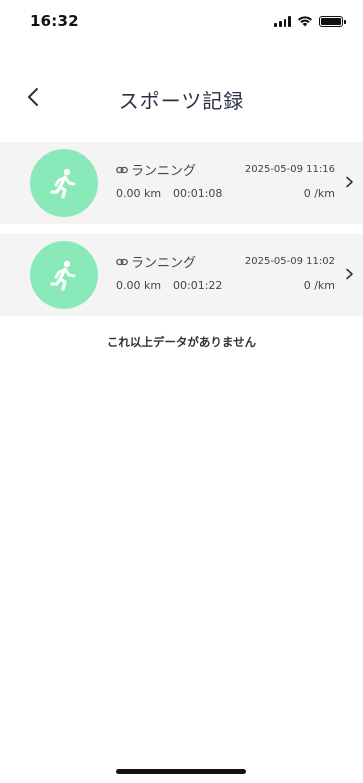  I want to click on battery-fill, so click(331, 21).